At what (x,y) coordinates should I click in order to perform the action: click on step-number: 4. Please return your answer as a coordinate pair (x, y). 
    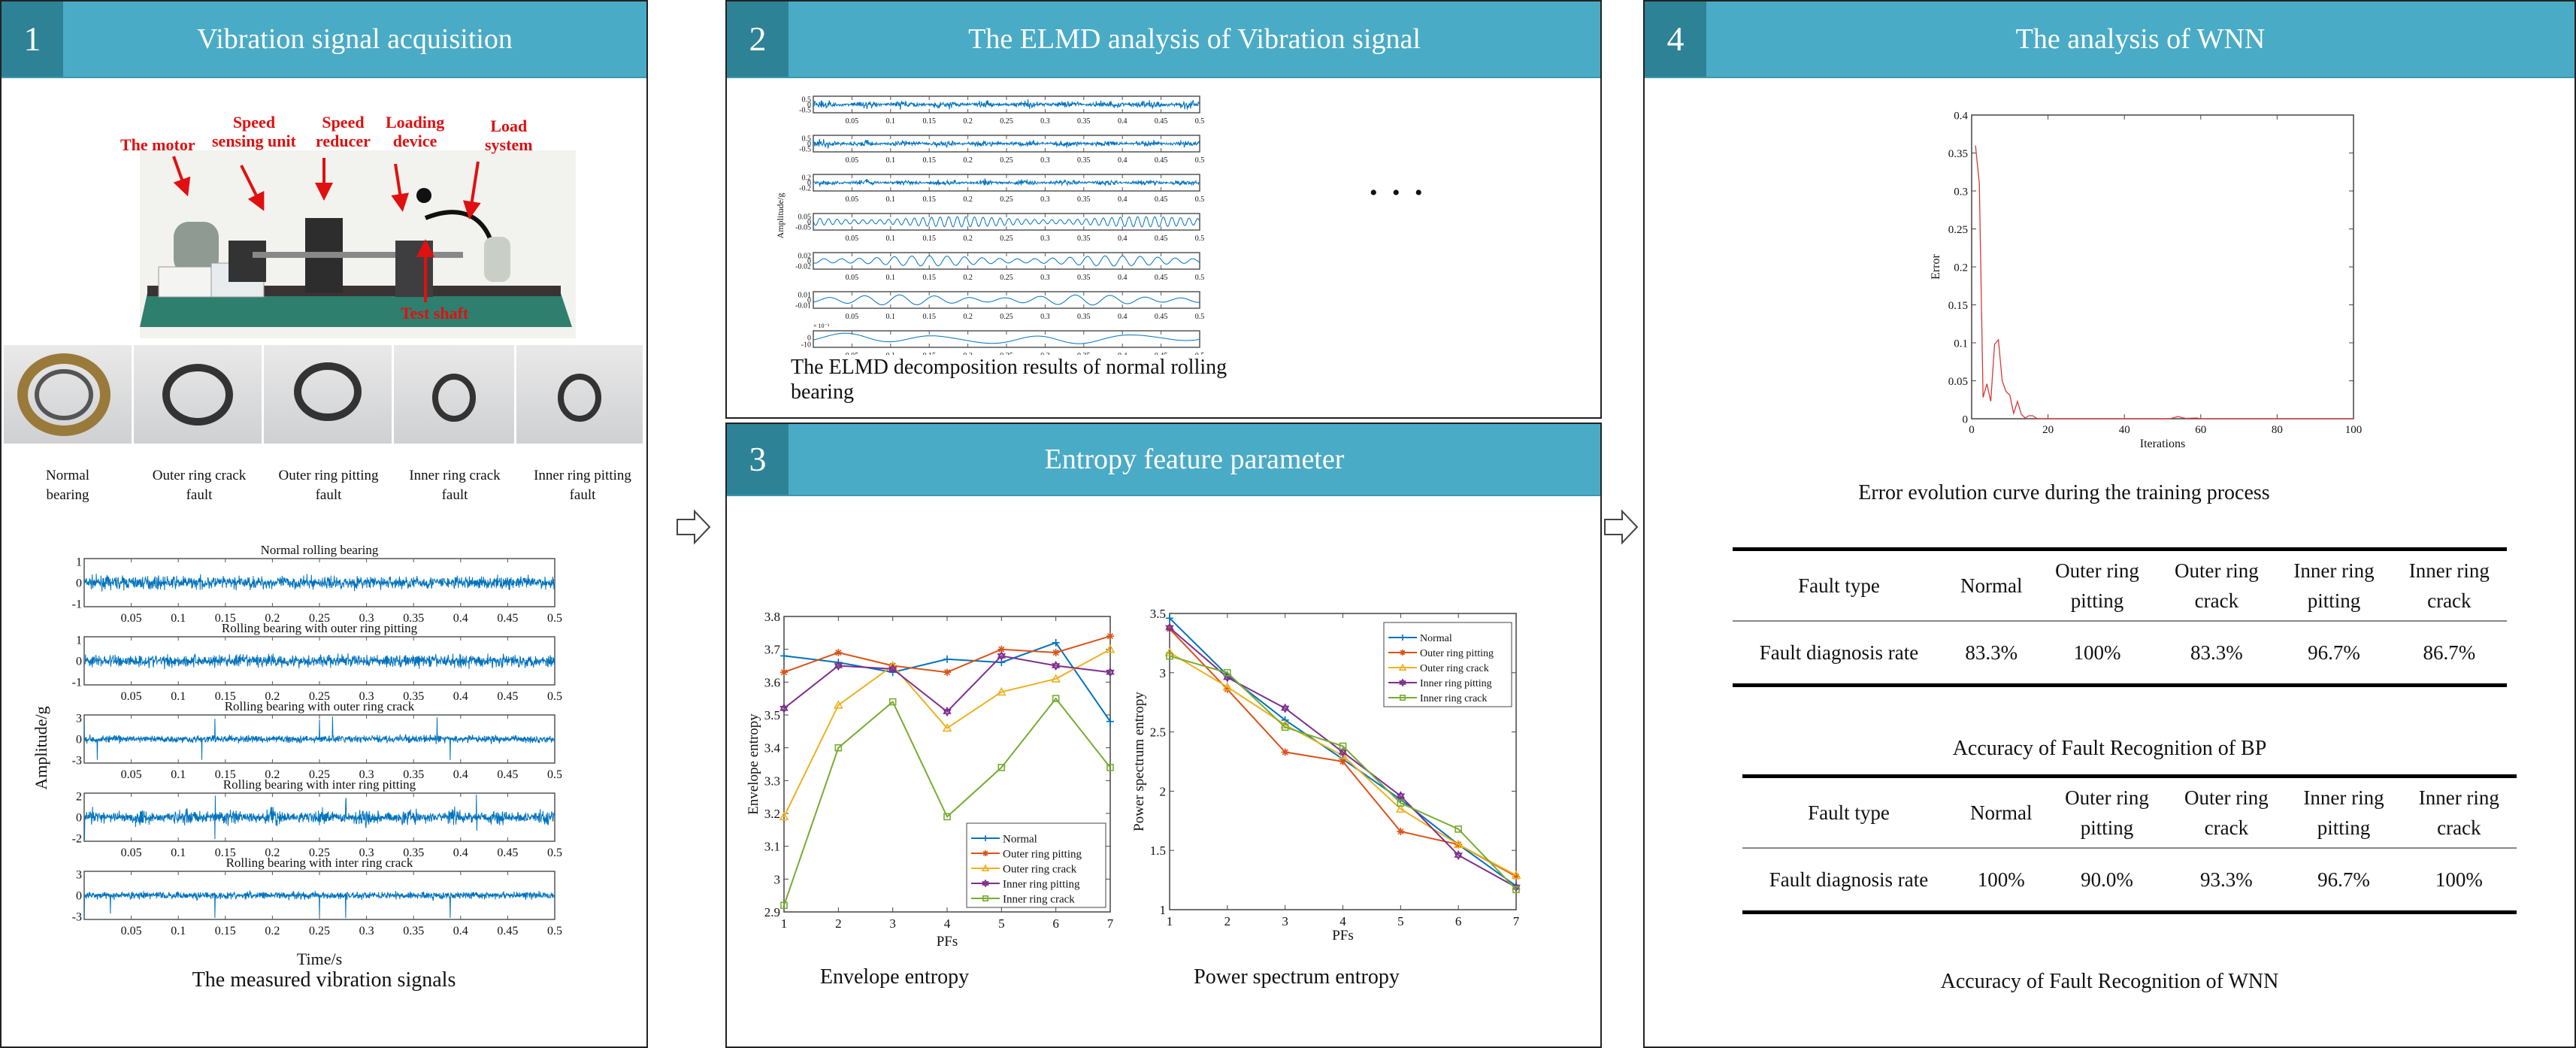
    Looking at the image, I should click on (1675, 40).